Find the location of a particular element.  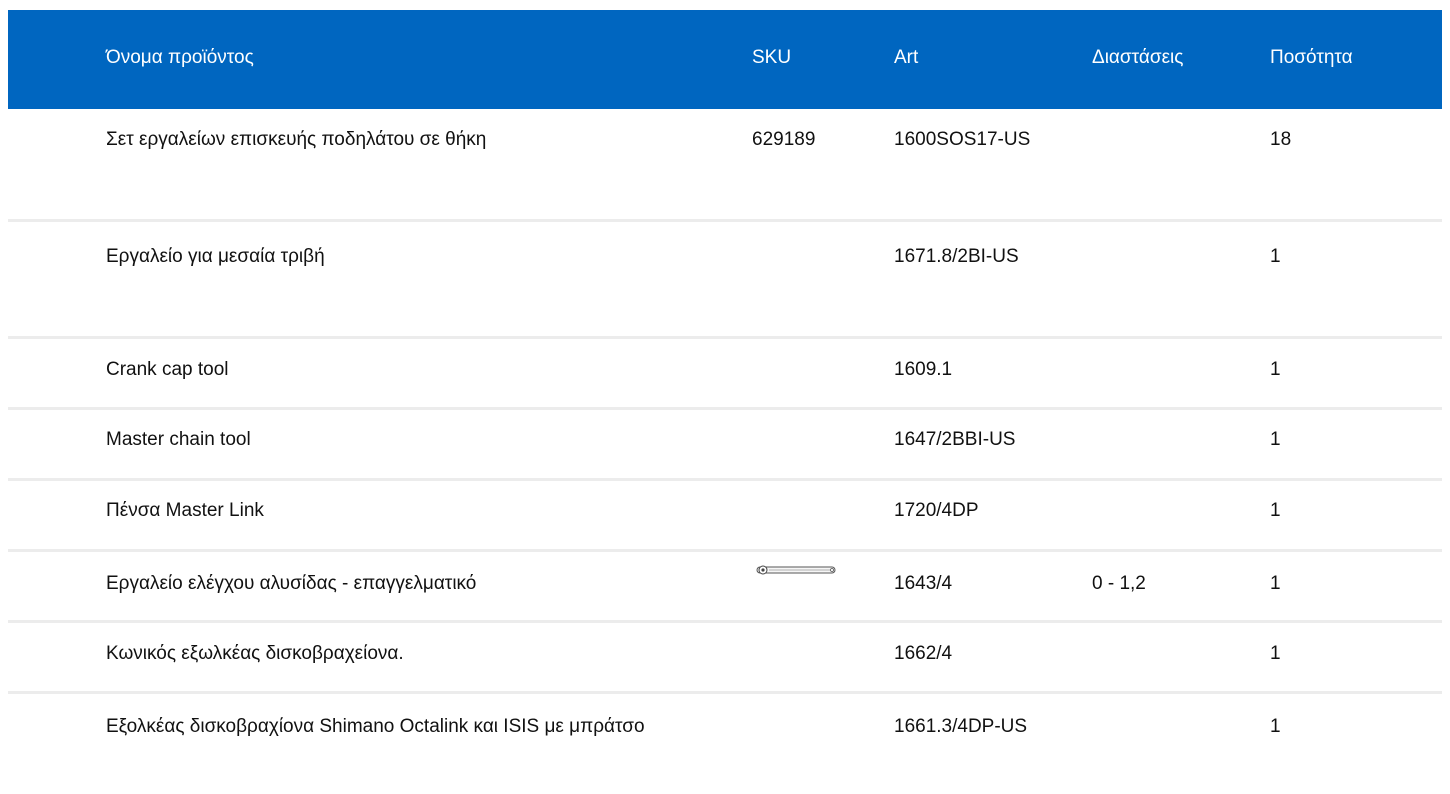

header-product-name: Όνομα προϊόντος is located at coordinates (426, 58).